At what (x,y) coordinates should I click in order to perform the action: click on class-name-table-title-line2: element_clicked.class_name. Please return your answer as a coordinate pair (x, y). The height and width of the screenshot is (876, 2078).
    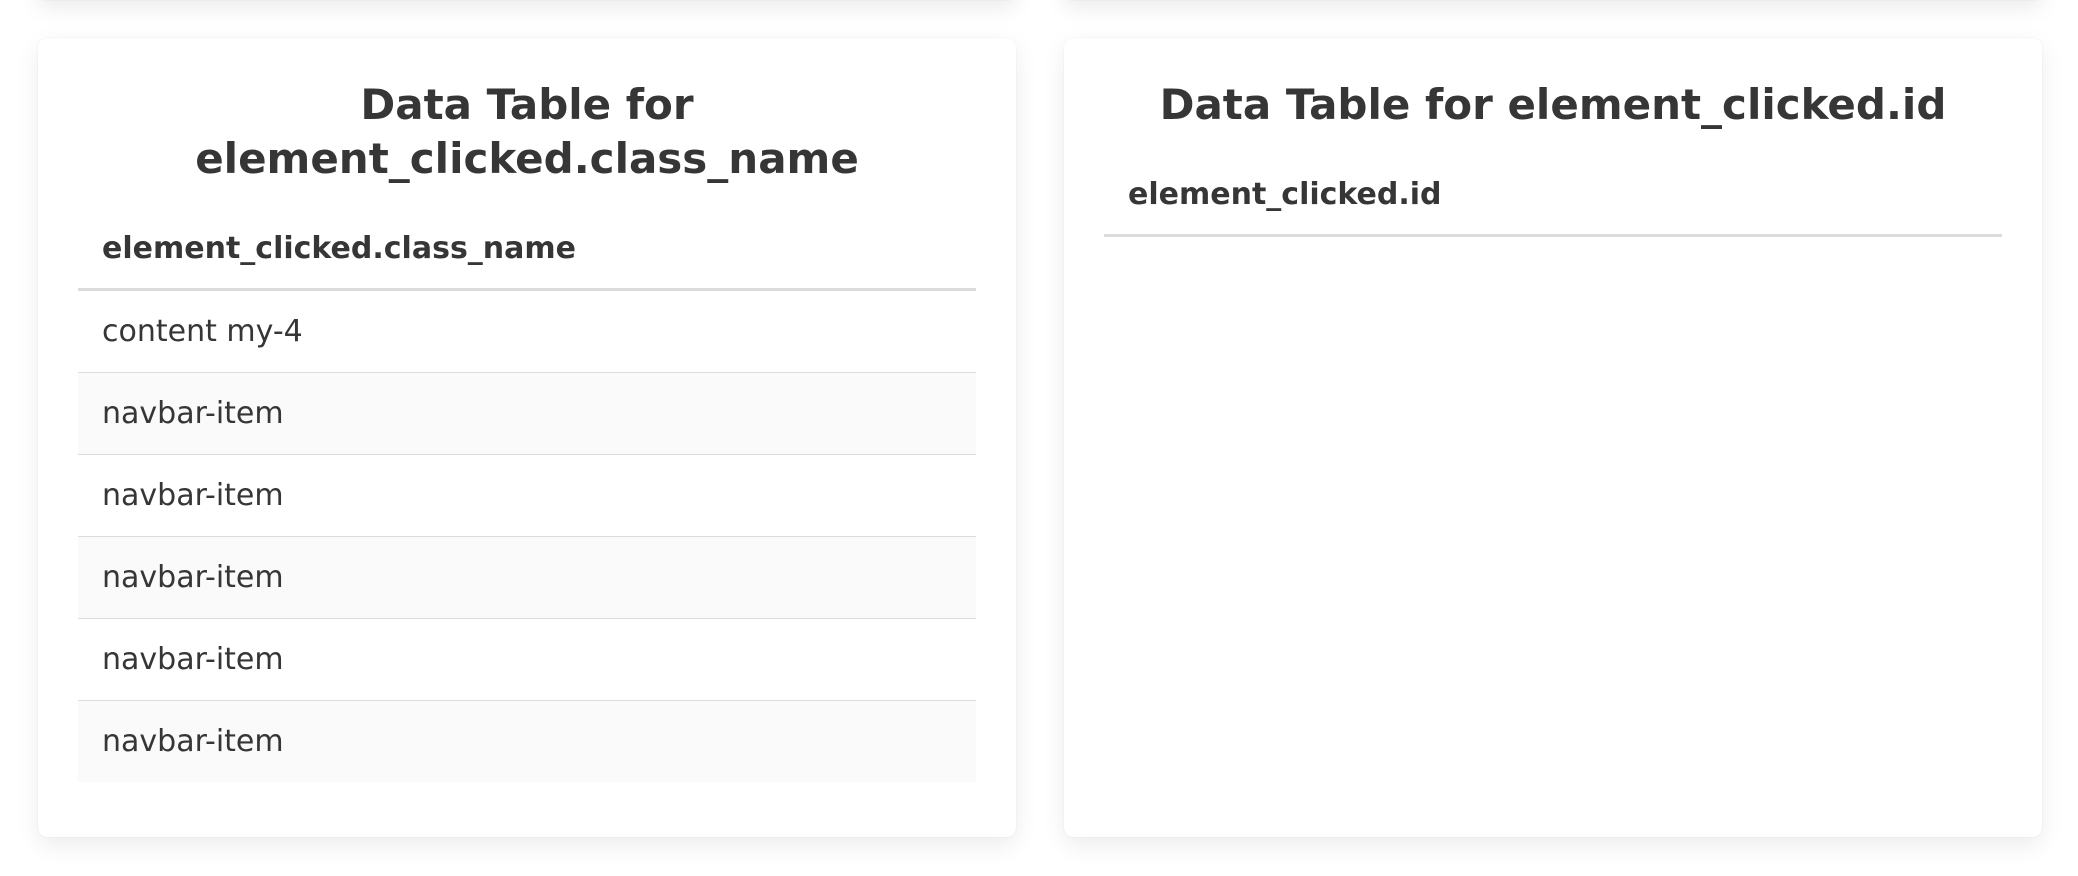
    Looking at the image, I should click on (527, 158).